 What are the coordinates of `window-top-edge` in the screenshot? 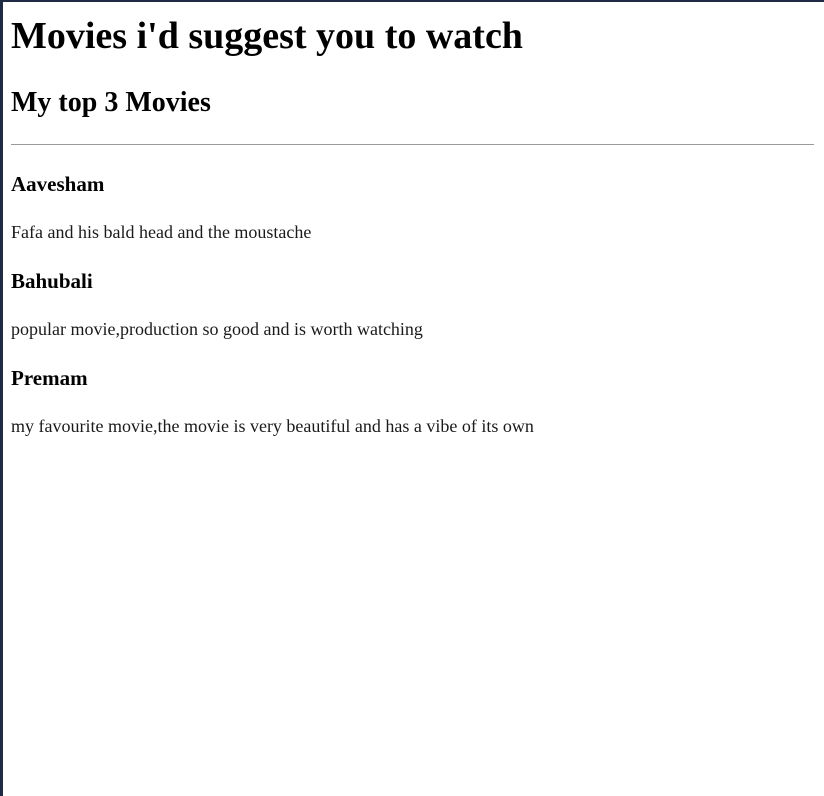 It's located at (412, 1).